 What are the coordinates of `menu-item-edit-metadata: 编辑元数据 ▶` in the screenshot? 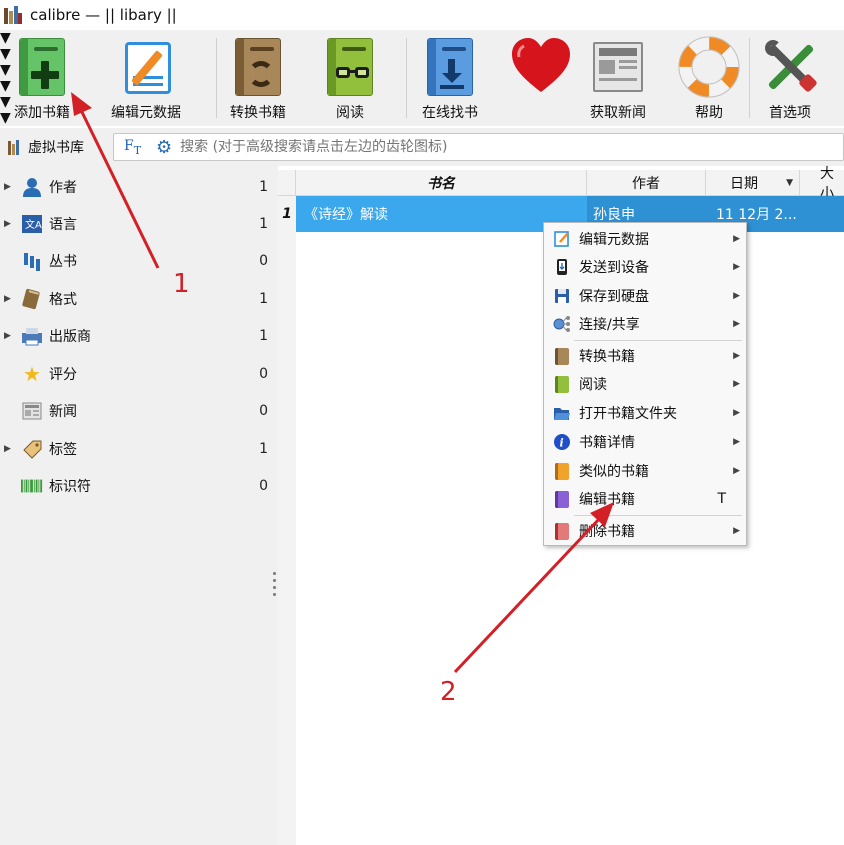 It's located at (645, 239).